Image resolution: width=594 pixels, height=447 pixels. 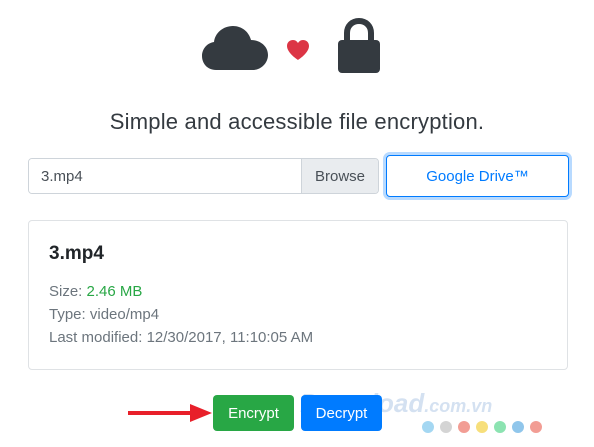 What do you see at coordinates (298, 291) in the screenshot?
I see `file-size: Size: 2.46 MB` at bounding box center [298, 291].